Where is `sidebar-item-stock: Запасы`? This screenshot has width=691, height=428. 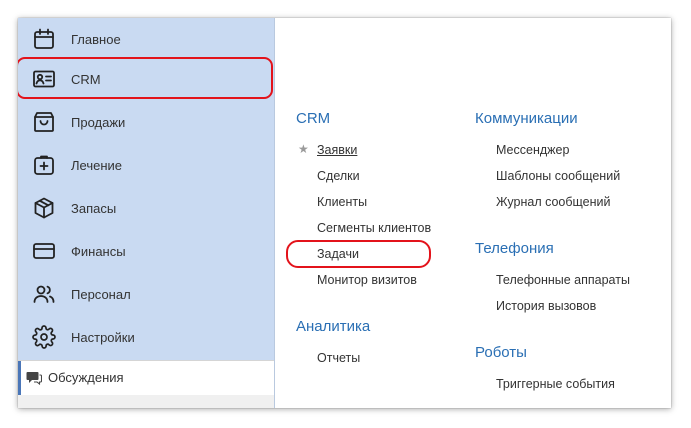 sidebar-item-stock: Запасы is located at coordinates (146, 208).